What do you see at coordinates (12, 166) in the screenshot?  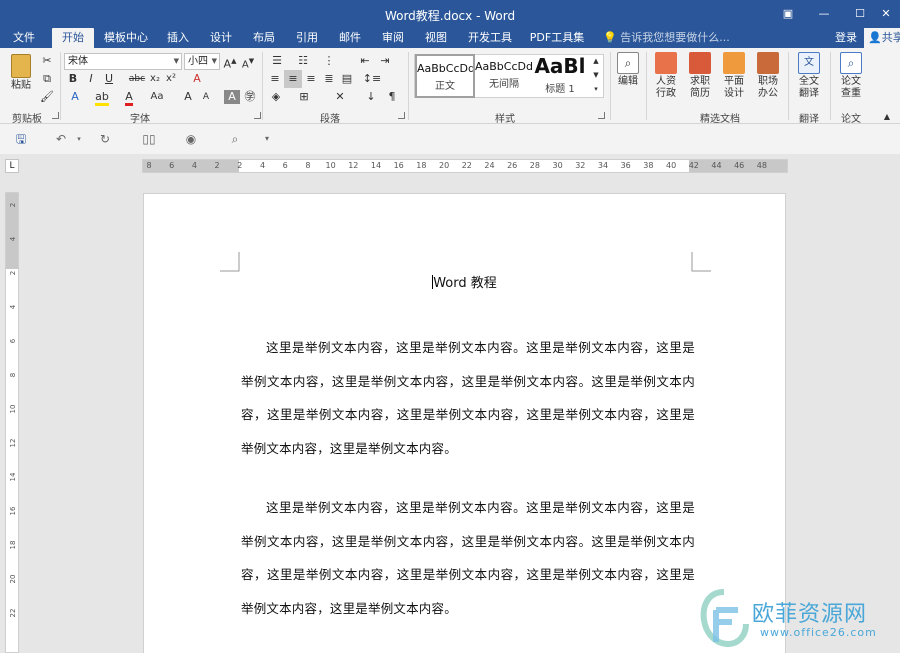 I see `tab-selector: L` at bounding box center [12, 166].